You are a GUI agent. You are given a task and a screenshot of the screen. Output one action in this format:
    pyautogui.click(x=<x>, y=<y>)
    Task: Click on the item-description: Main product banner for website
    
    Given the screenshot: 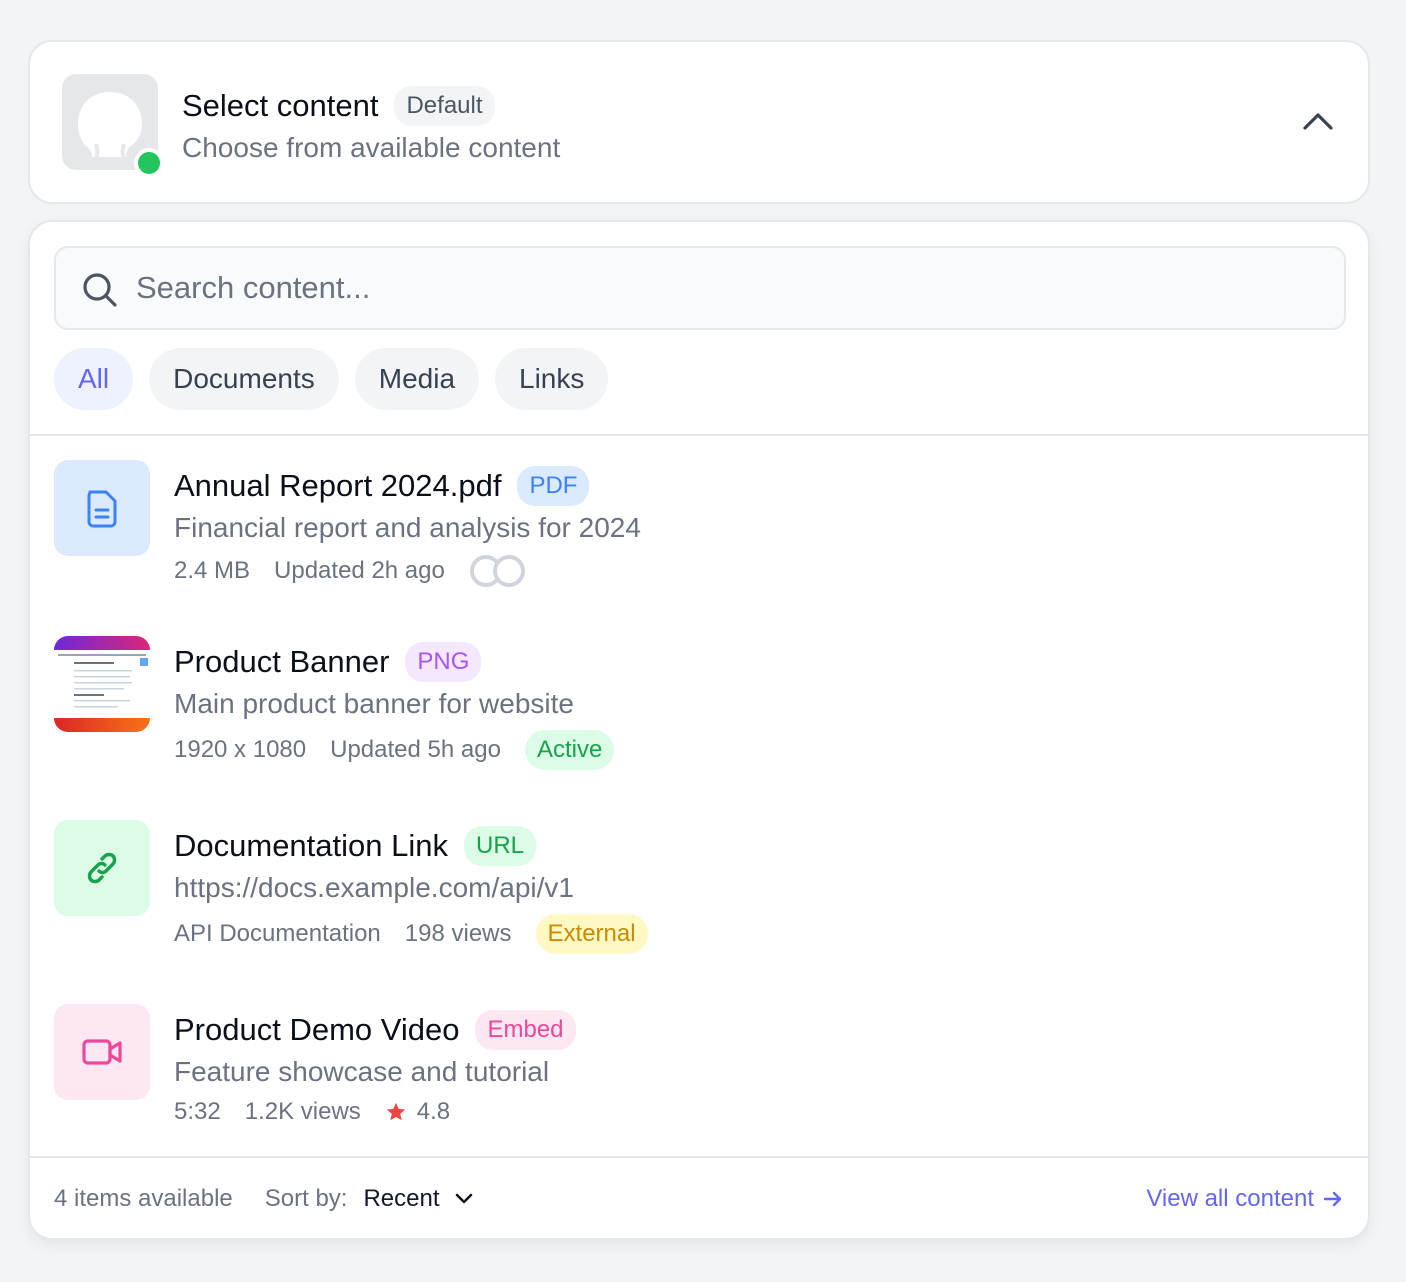 What is the action you would take?
    pyautogui.click(x=374, y=703)
    